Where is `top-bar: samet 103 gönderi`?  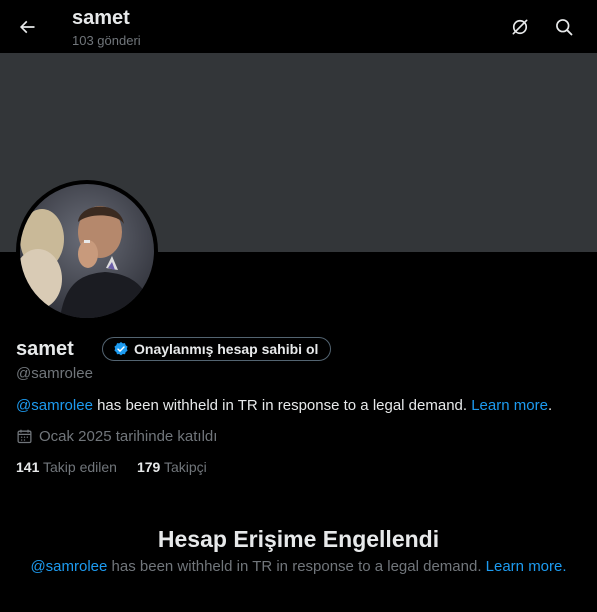
top-bar: samet 103 gönderi is located at coordinates (298, 26).